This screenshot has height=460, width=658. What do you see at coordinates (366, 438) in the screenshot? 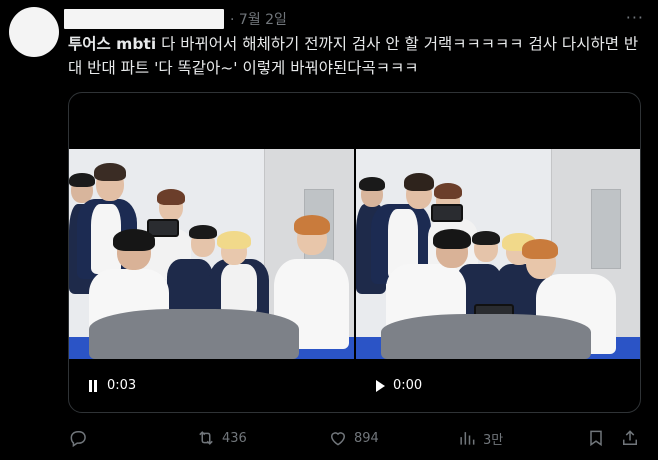
I see `like-count: 894` at bounding box center [366, 438].